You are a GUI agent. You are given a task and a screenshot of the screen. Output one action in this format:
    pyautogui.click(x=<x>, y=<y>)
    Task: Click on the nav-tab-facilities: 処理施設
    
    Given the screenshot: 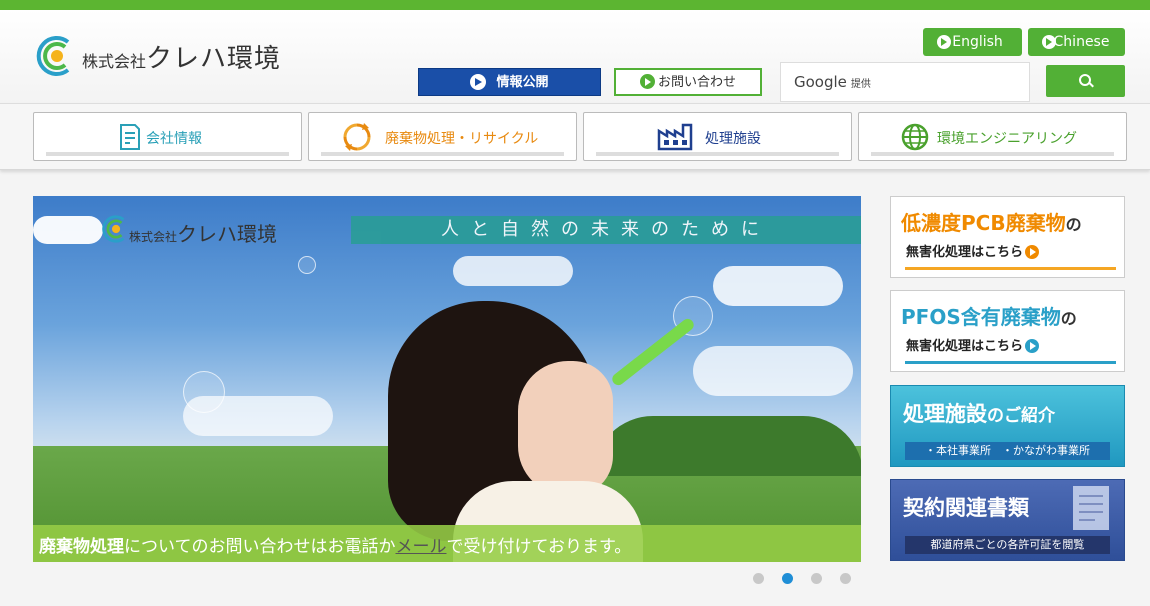 What is the action you would take?
    pyautogui.click(x=717, y=136)
    